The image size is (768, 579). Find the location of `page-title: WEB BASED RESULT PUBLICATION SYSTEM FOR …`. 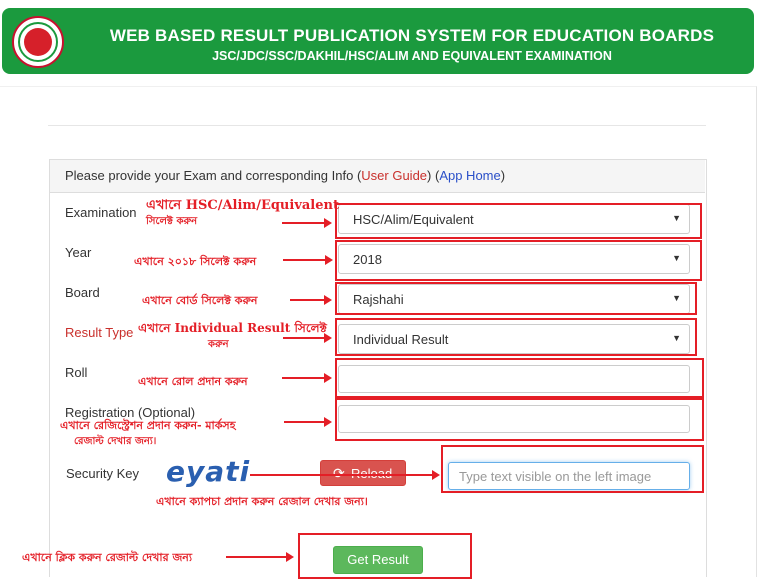

page-title: WEB BASED RESULT PUBLICATION SYSTEM FOR … is located at coordinates (412, 35).